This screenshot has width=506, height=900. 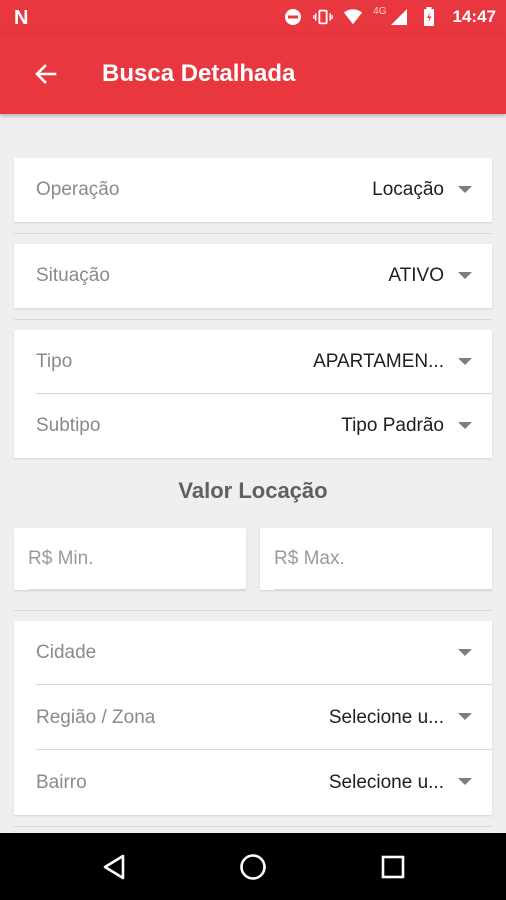 I want to click on cidade-label: Cidade, so click(x=66, y=652).